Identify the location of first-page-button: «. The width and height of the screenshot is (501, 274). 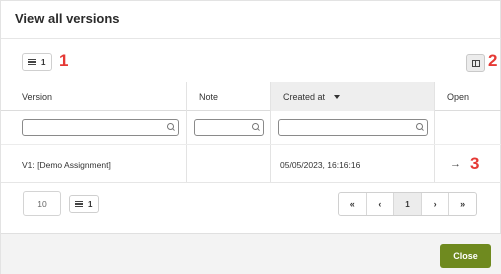
(353, 204).